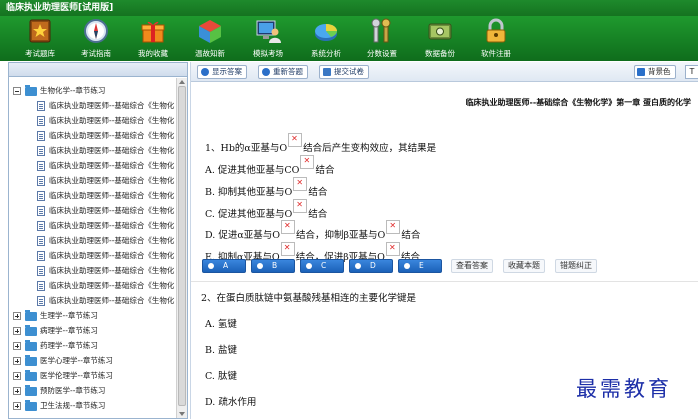  I want to click on tree-node-label: 临床执业助理医师--基础综合《生物化, so click(112, 255).